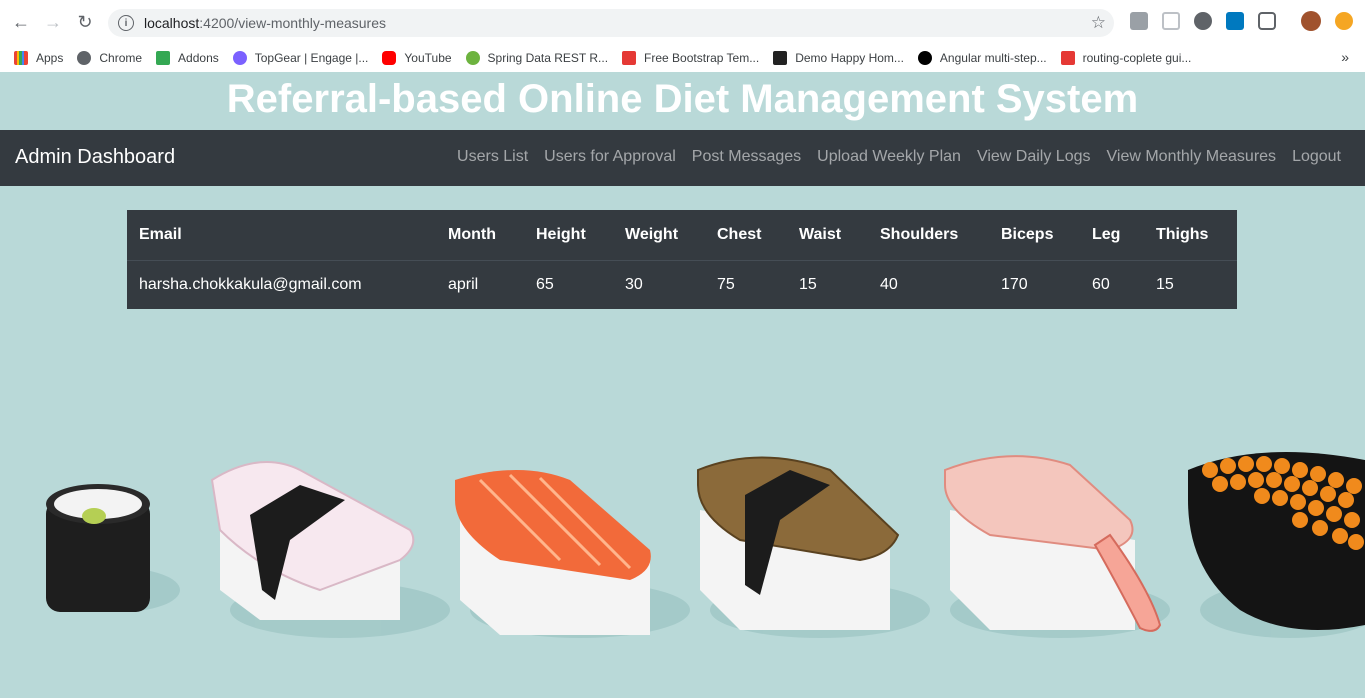 This screenshot has height=698, width=1365. What do you see at coordinates (417, 58) in the screenshot?
I see `bookmark-youtube: YouTube` at bounding box center [417, 58].